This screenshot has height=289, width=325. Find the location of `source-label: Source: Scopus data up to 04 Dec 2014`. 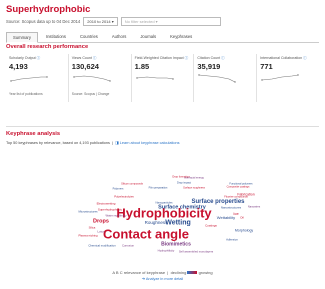

source-label: Source: Scopus data up to 04 Dec 2014 is located at coordinates (43, 21).